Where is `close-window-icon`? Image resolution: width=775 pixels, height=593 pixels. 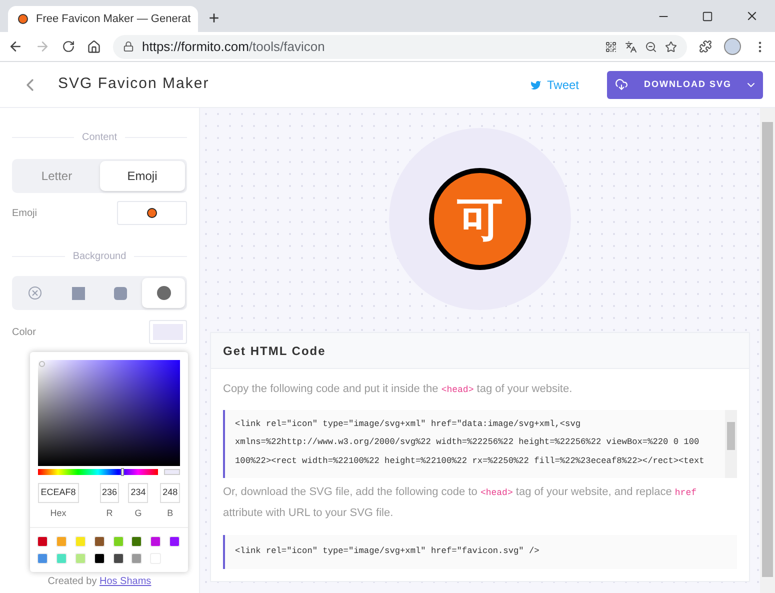
close-window-icon is located at coordinates (752, 16).